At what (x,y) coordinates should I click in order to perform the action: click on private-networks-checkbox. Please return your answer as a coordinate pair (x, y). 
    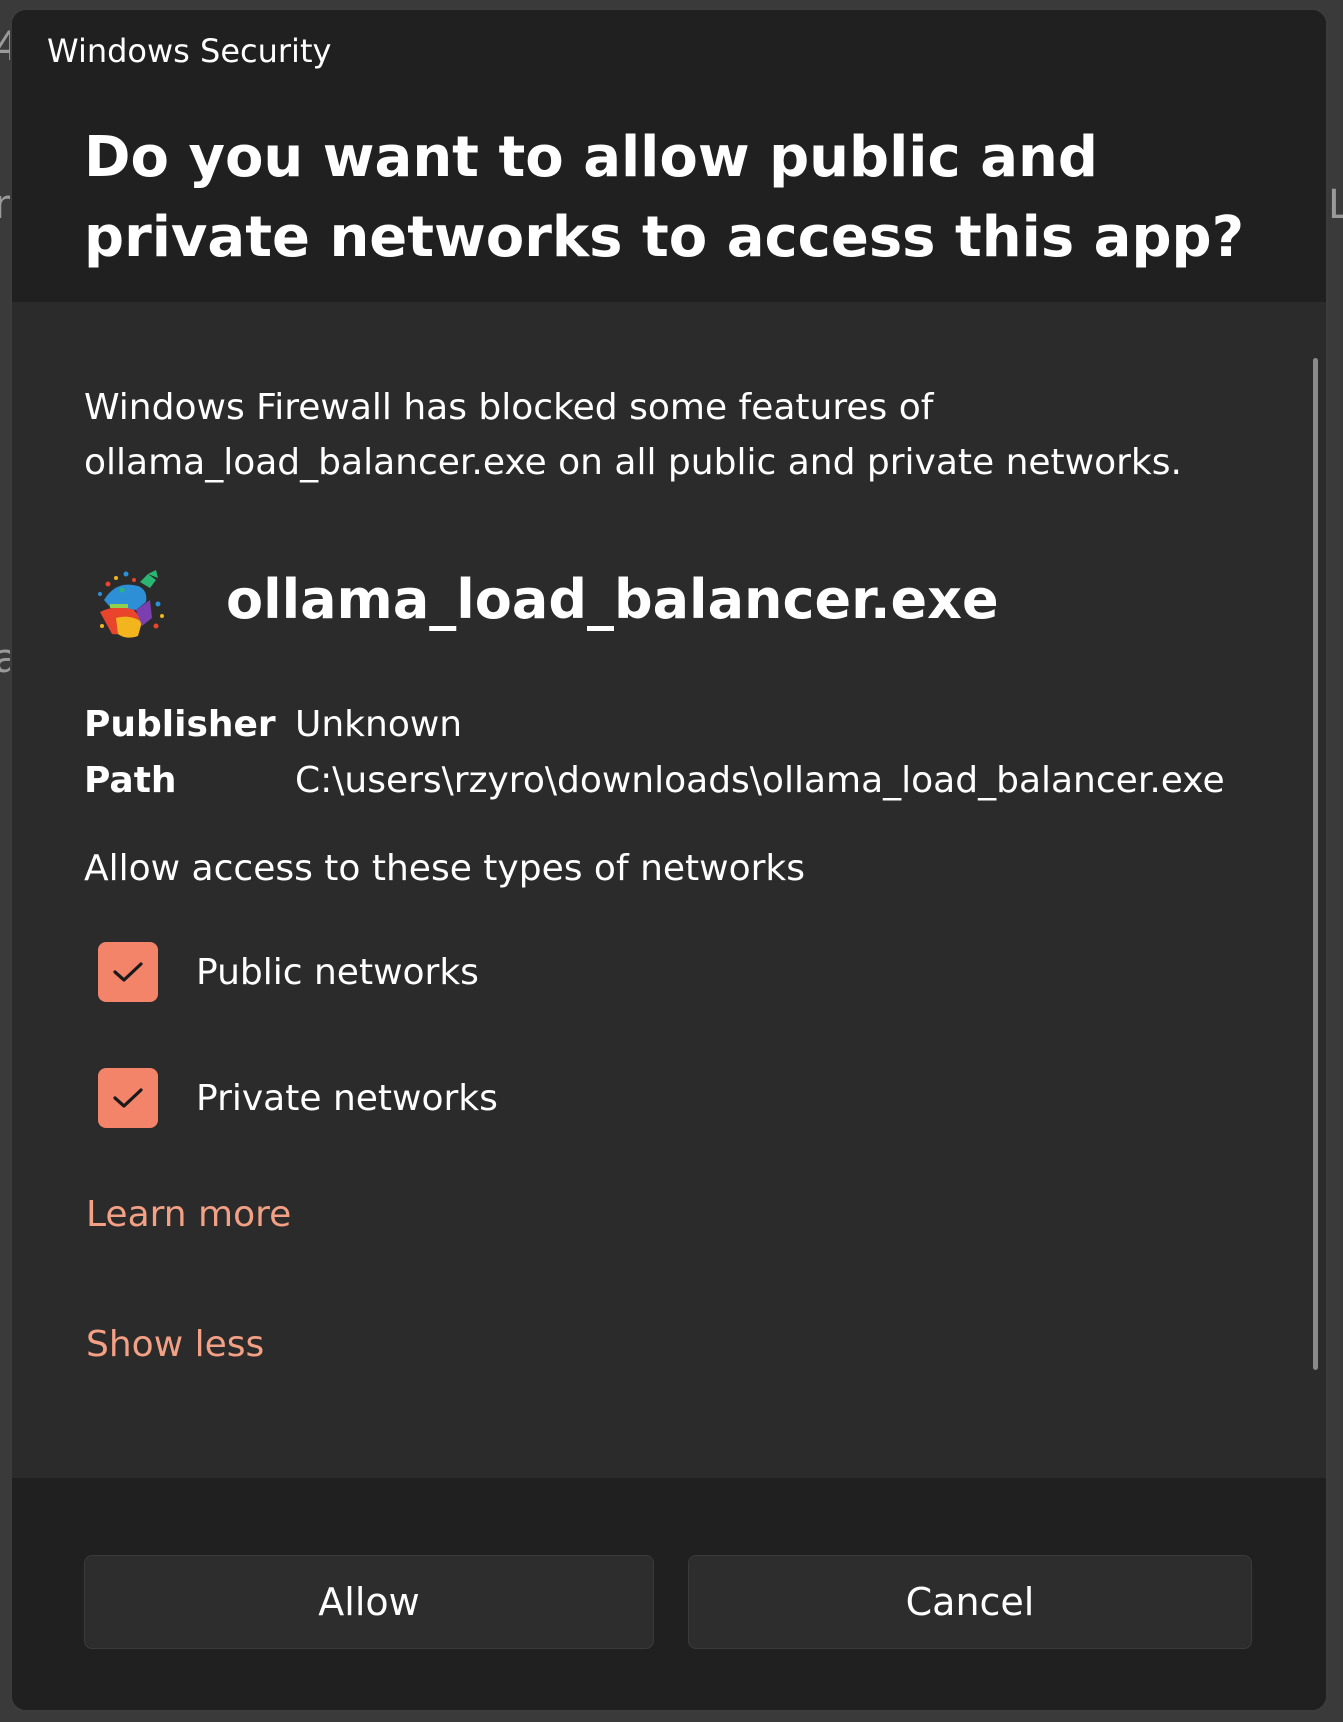
    Looking at the image, I should click on (128, 1098).